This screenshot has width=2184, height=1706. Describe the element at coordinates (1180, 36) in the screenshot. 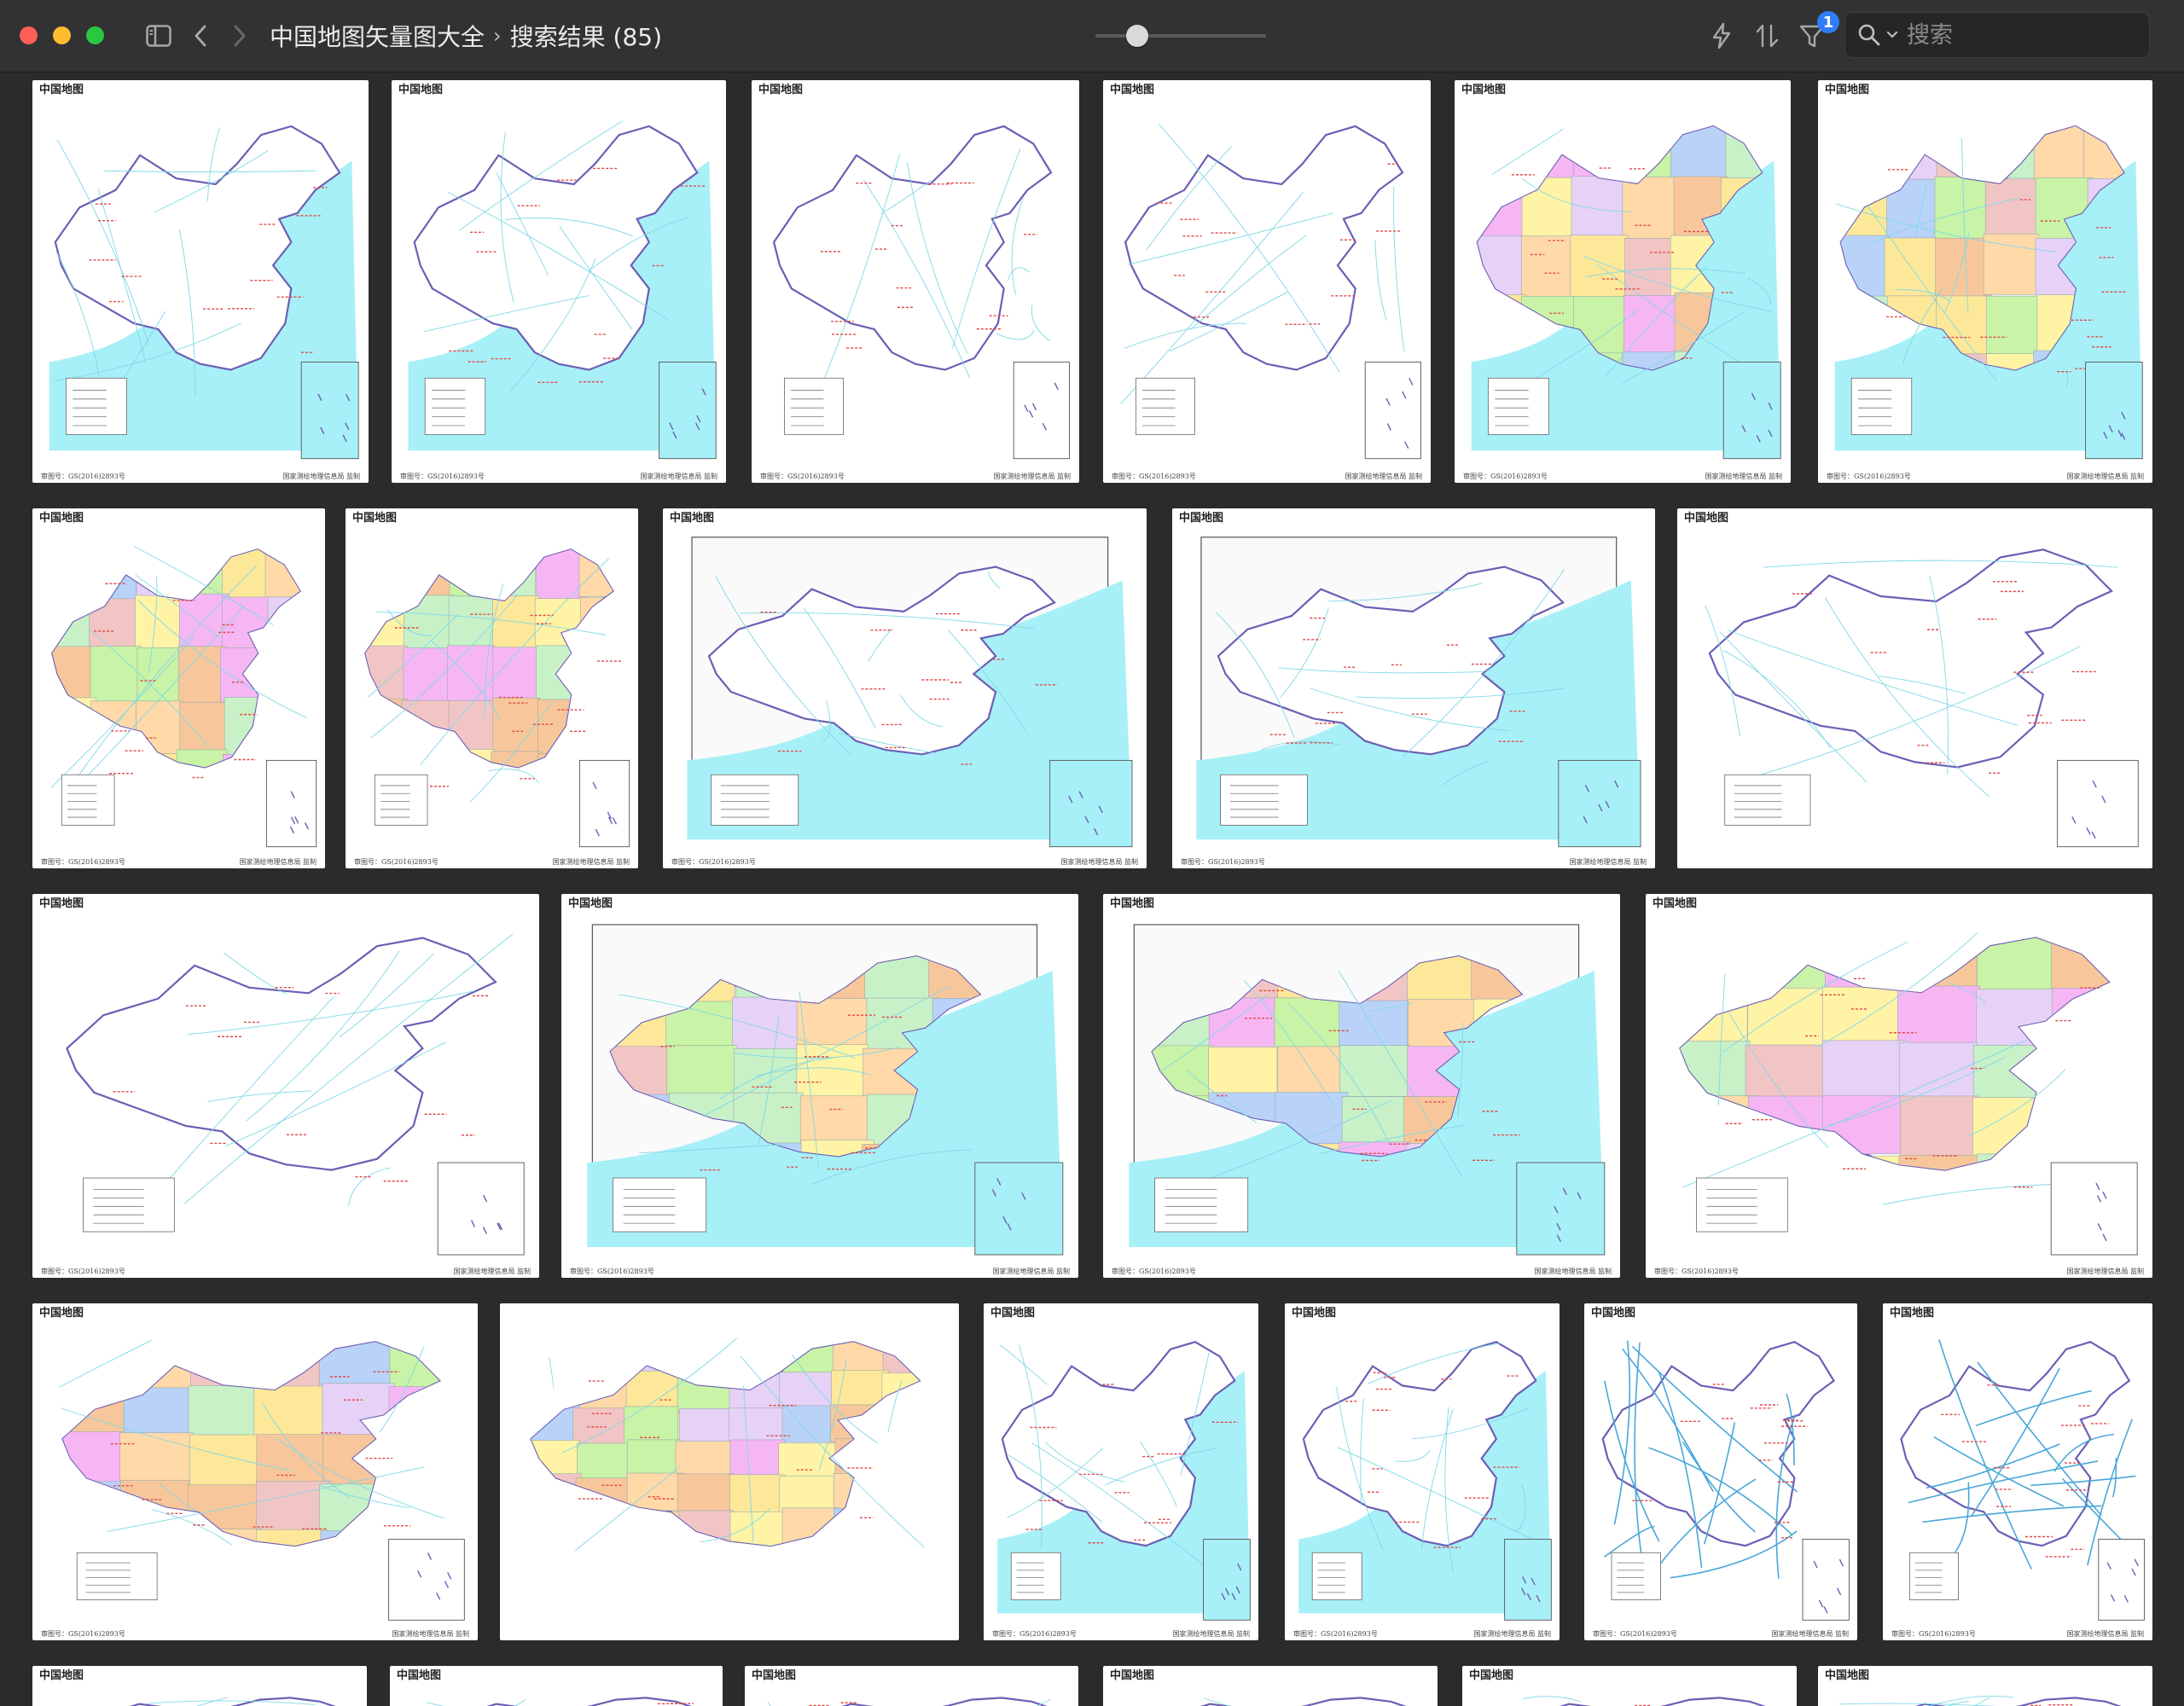

I see `thumbnail-size-slider` at that location.